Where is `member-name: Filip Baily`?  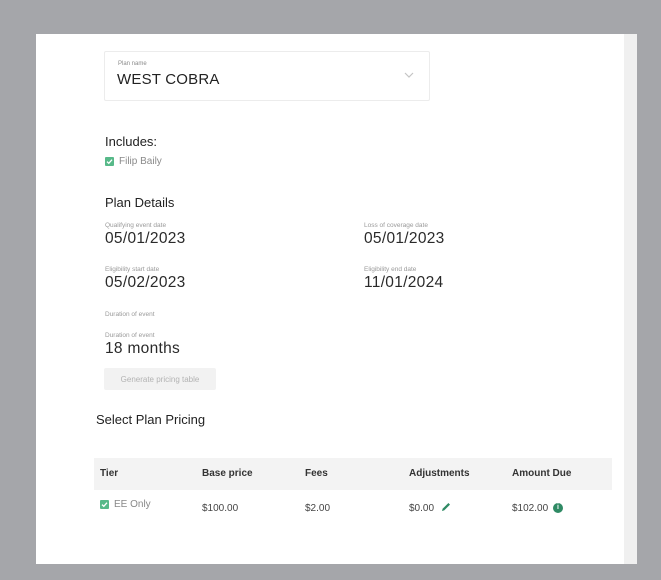 member-name: Filip Baily is located at coordinates (140, 161).